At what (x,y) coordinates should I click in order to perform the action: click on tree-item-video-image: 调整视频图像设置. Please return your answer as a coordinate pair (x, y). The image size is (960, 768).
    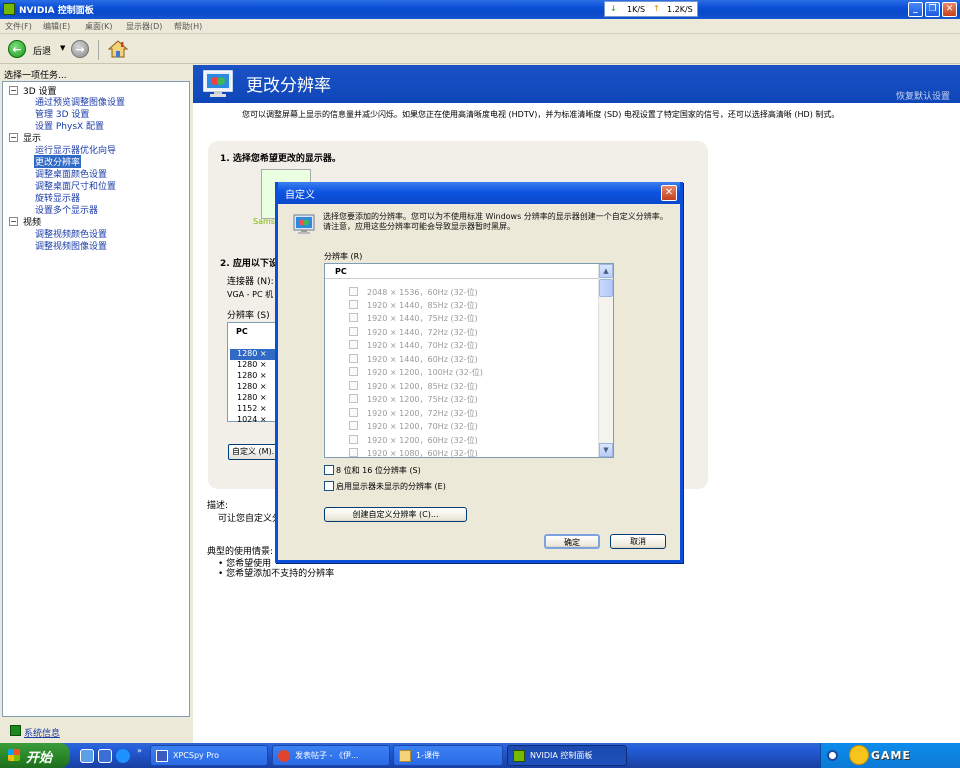
    Looking at the image, I should click on (71, 245).